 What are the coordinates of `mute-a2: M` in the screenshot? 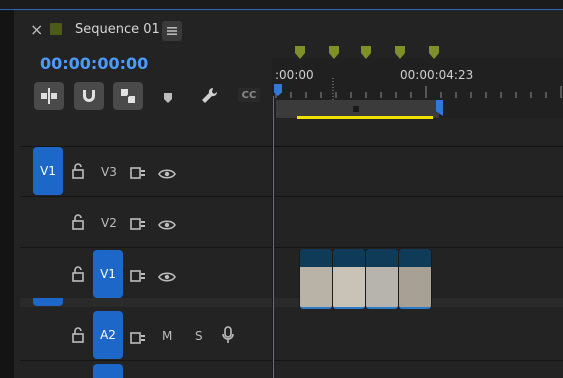 It's located at (167, 336).